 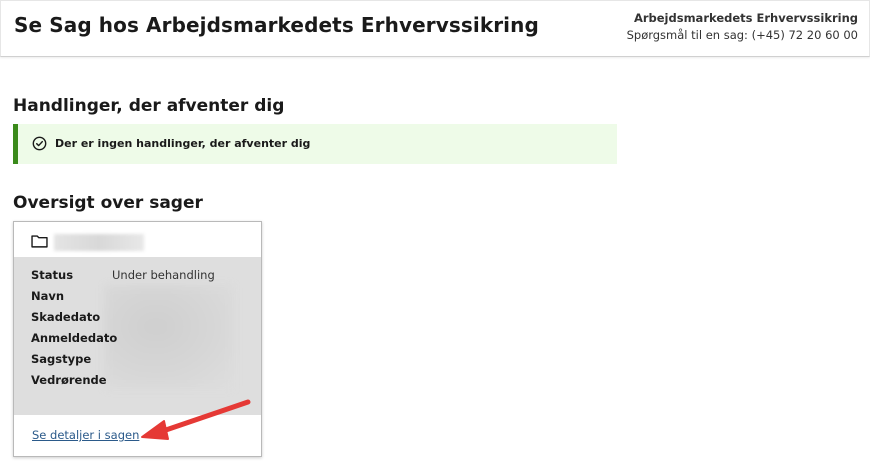 What do you see at coordinates (74, 338) in the screenshot?
I see `row-label-anmeldedato: Anmeldedato` at bounding box center [74, 338].